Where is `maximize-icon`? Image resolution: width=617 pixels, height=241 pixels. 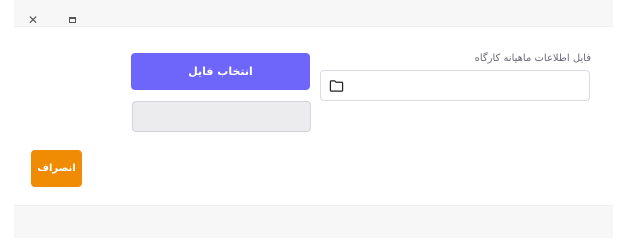
maximize-icon is located at coordinates (72, 20).